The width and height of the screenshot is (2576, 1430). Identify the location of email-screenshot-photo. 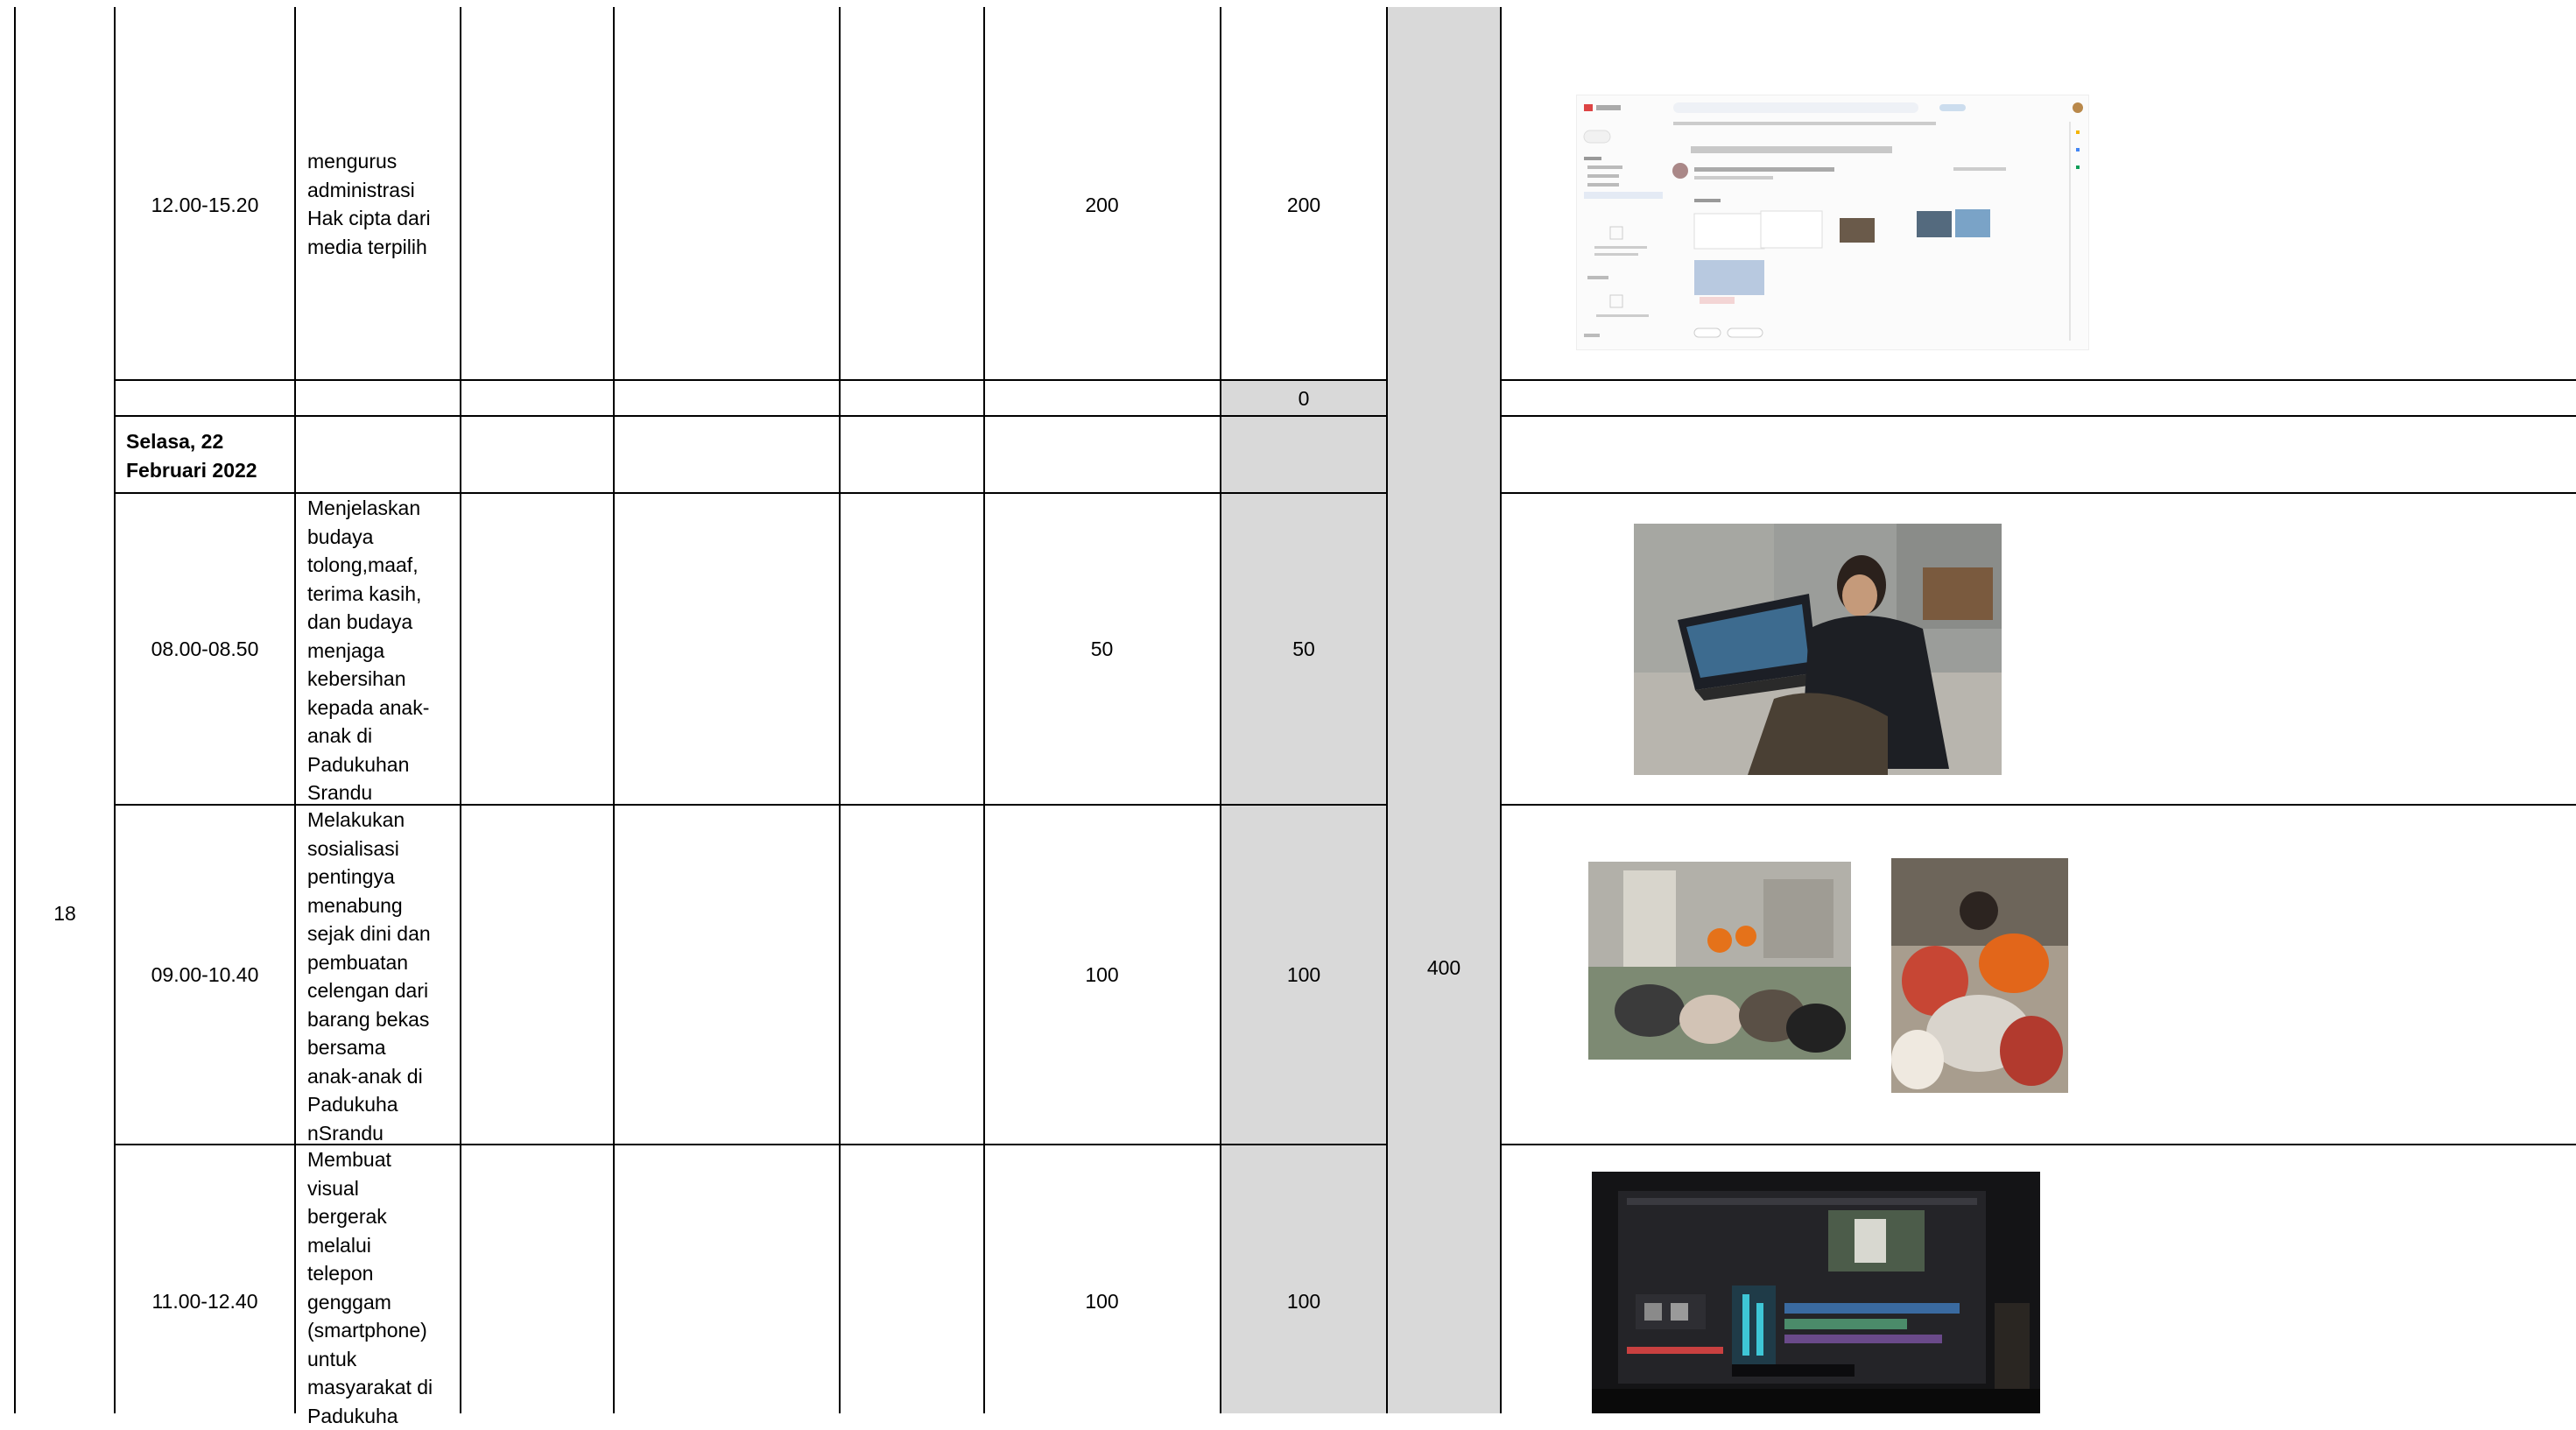
(1832, 222).